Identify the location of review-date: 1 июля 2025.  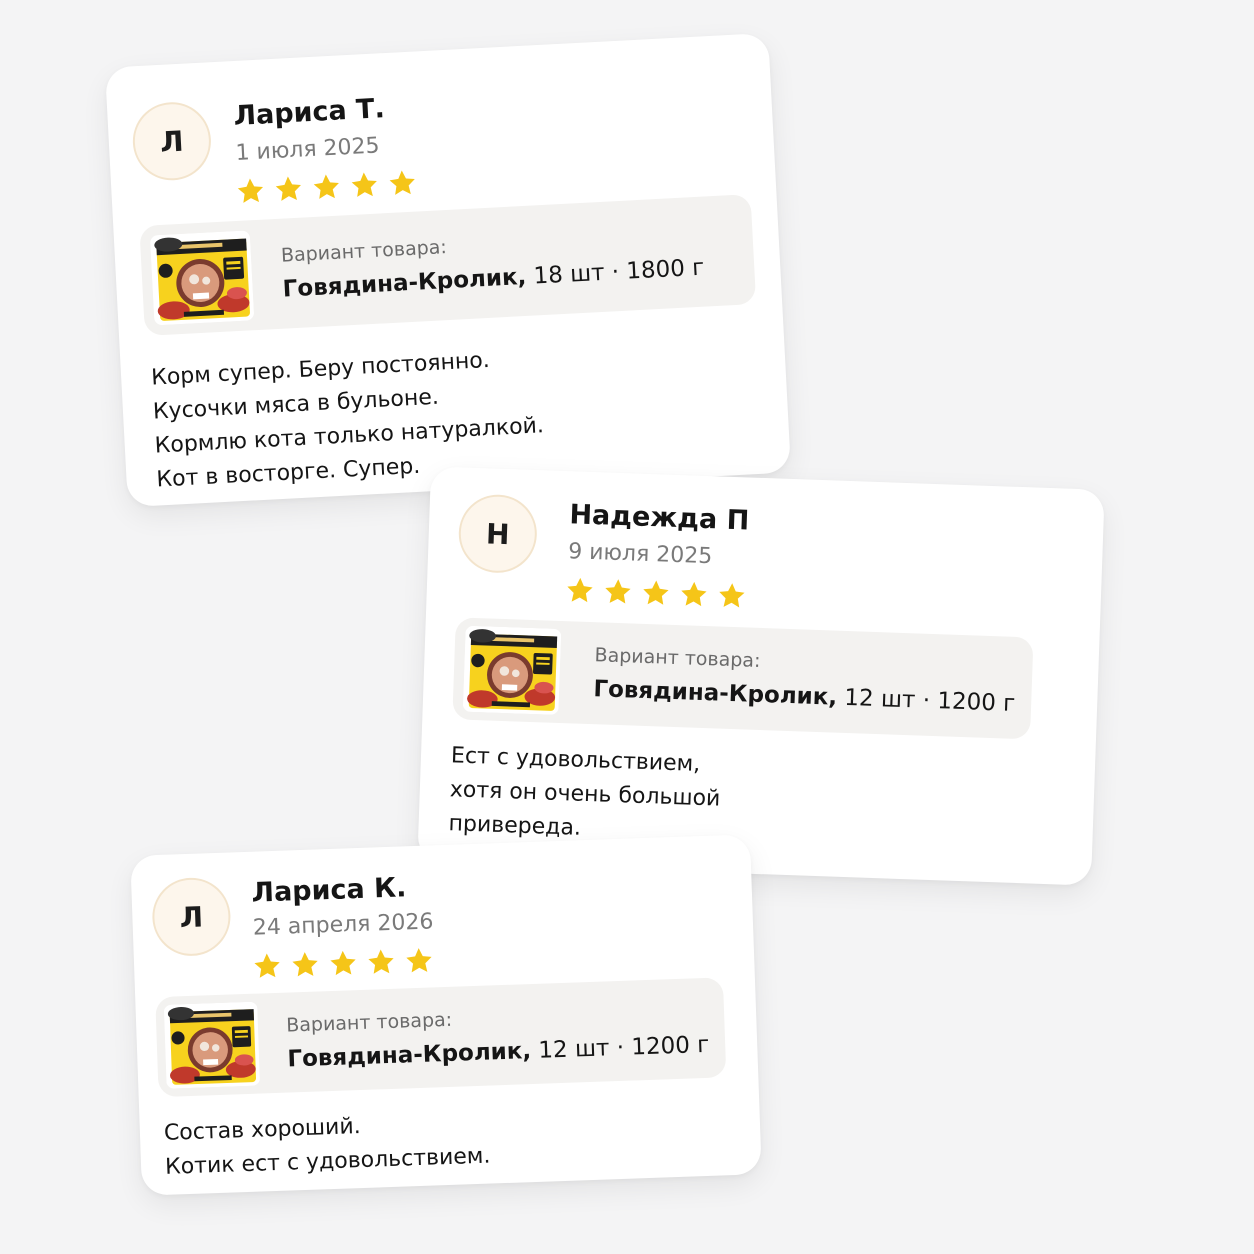
(307, 149).